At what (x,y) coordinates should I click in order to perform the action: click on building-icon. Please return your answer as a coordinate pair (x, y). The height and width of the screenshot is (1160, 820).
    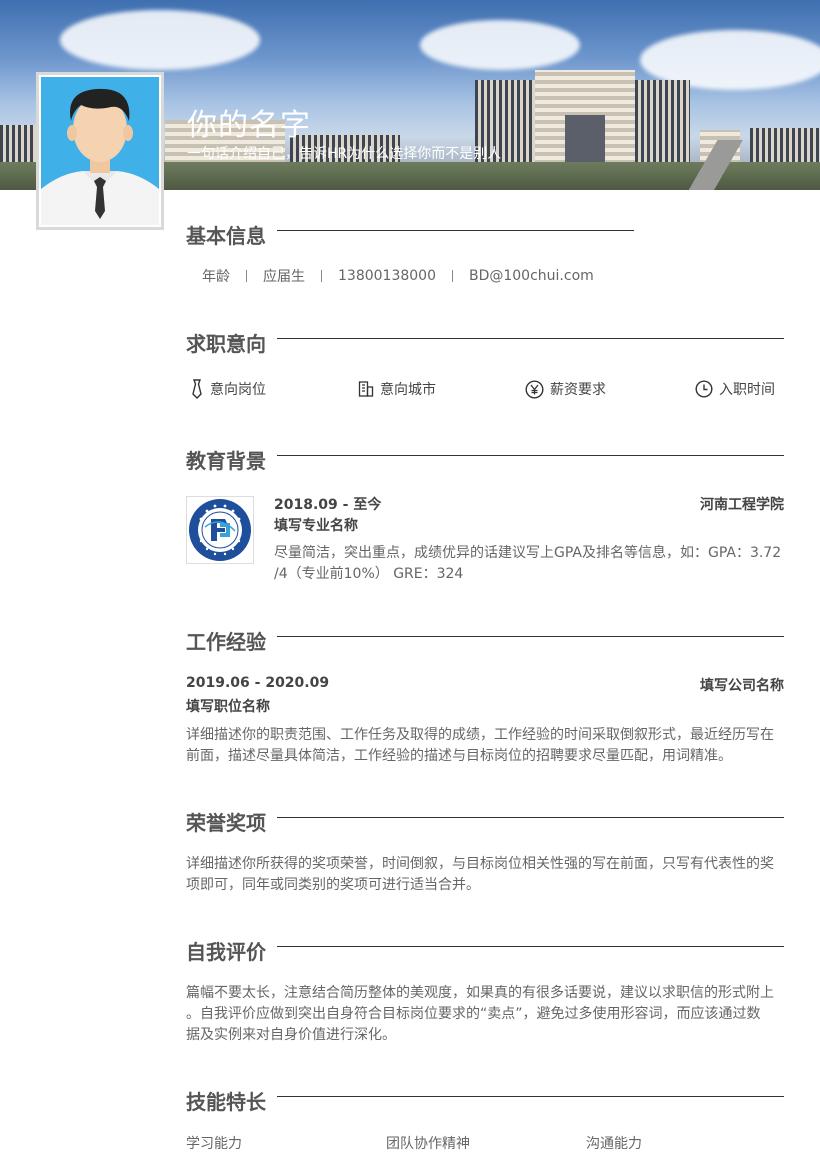
    Looking at the image, I should click on (366, 389).